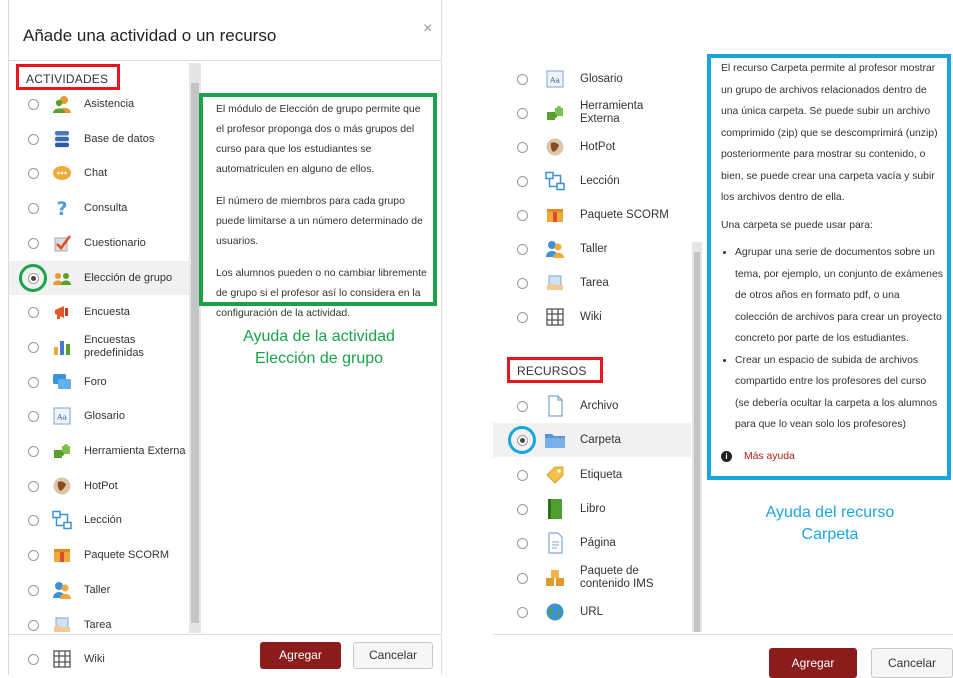 The height and width of the screenshot is (678, 953). What do you see at coordinates (592, 406) in the screenshot?
I see `list-item: Archivo` at bounding box center [592, 406].